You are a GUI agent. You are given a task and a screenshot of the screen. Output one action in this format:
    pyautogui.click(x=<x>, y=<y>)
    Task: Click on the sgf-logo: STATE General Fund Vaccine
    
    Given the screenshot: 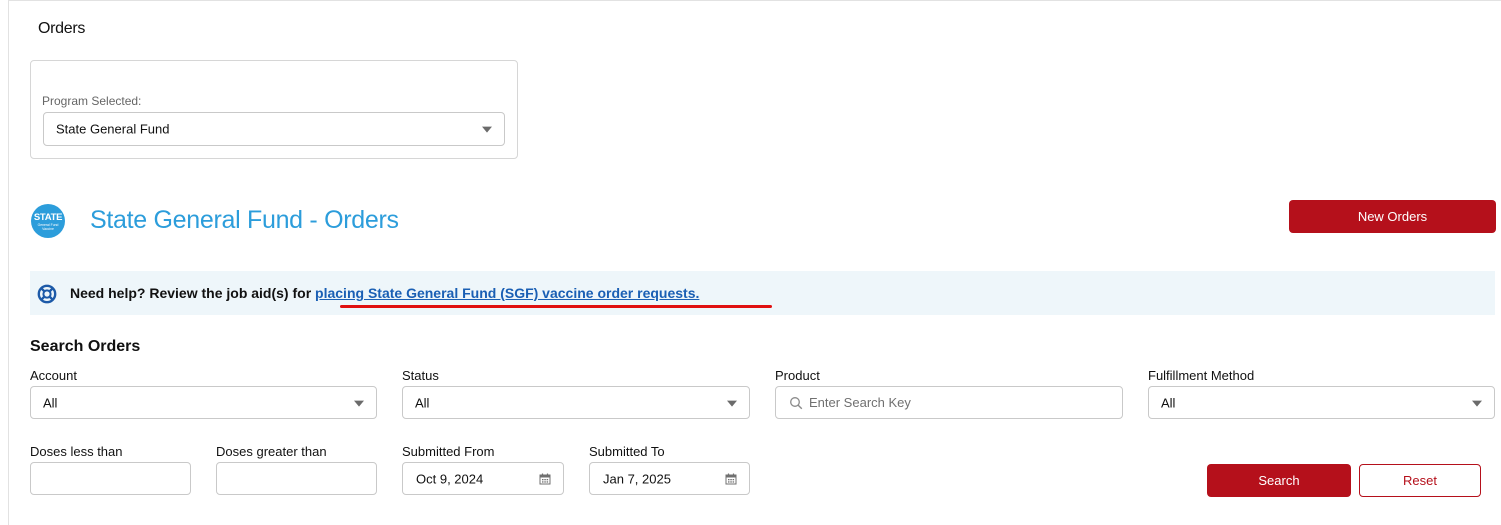 What is the action you would take?
    pyautogui.click(x=48, y=221)
    